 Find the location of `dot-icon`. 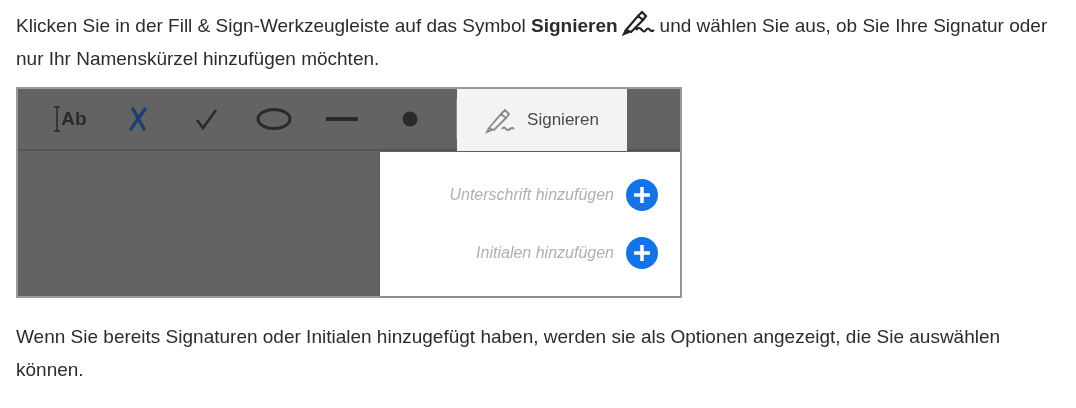

dot-icon is located at coordinates (410, 119).